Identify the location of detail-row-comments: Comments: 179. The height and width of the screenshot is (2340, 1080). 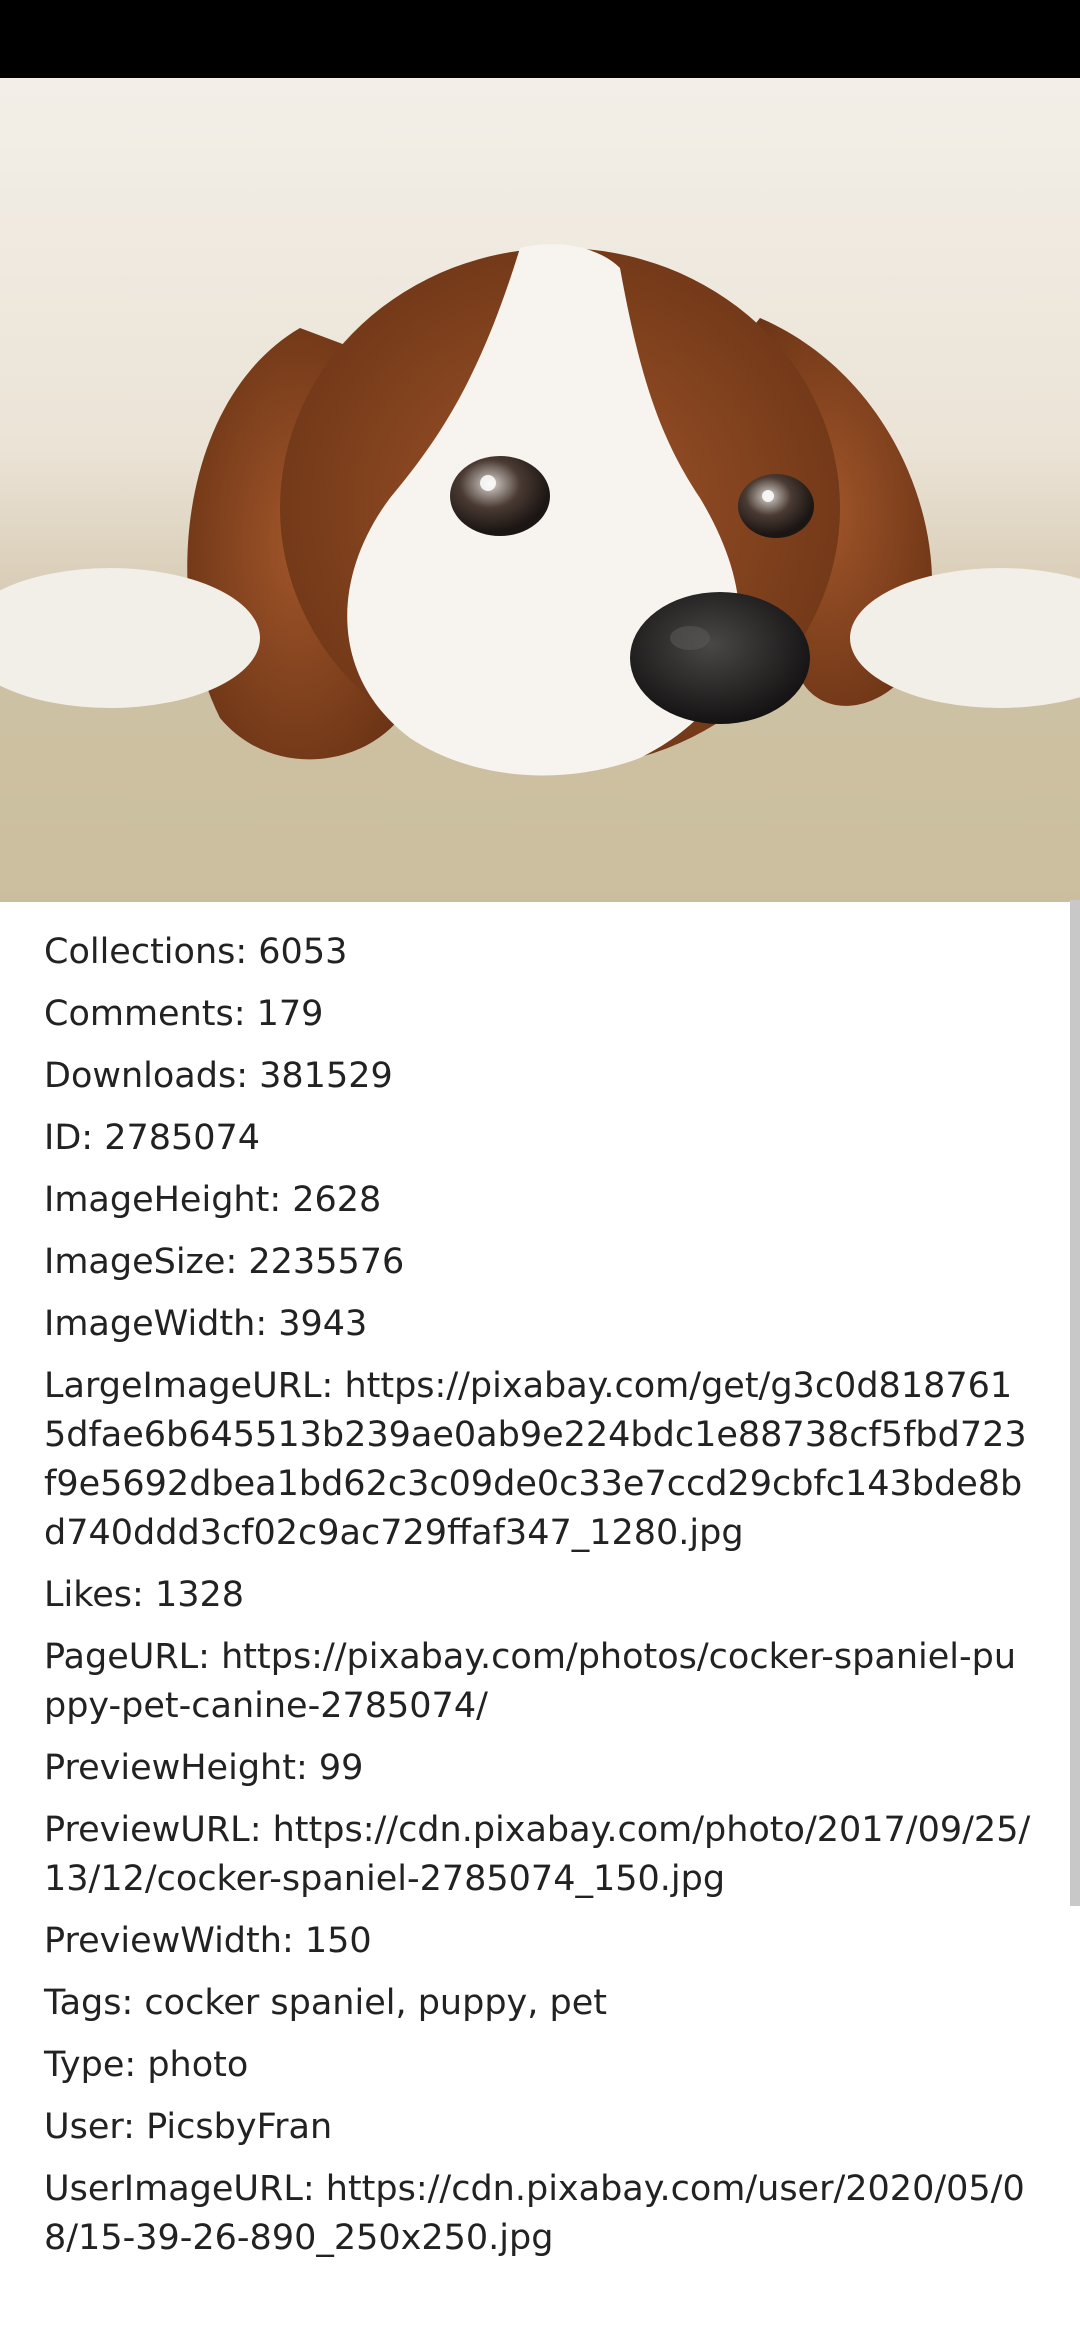
(184, 1014).